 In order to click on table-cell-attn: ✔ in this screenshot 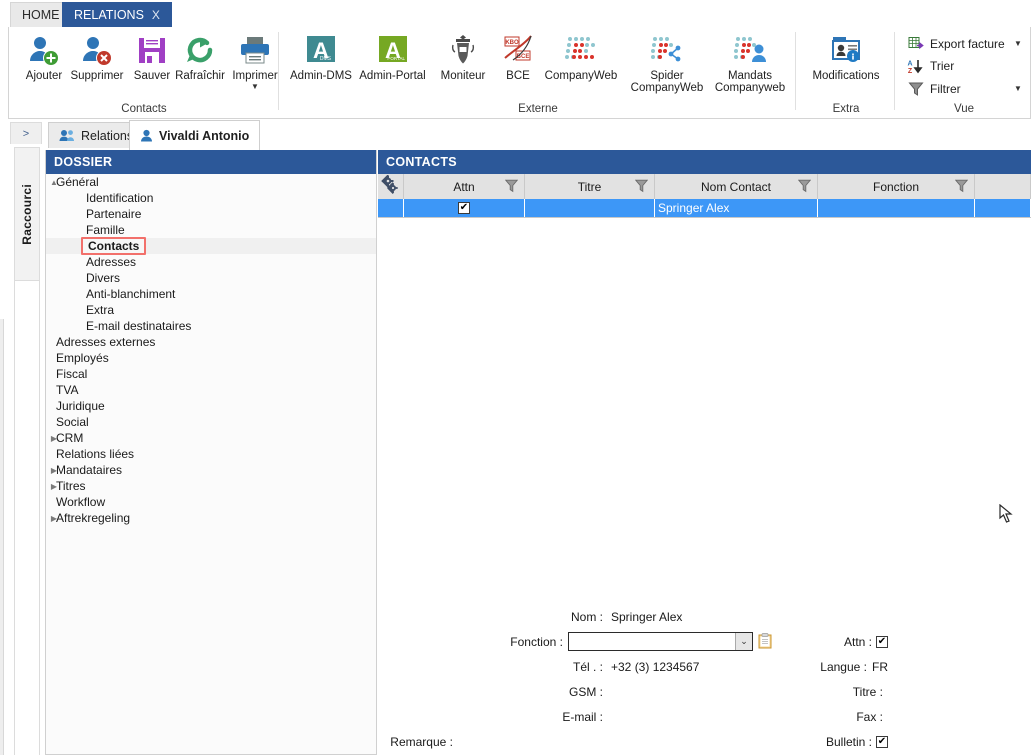, I will do `click(464, 208)`.